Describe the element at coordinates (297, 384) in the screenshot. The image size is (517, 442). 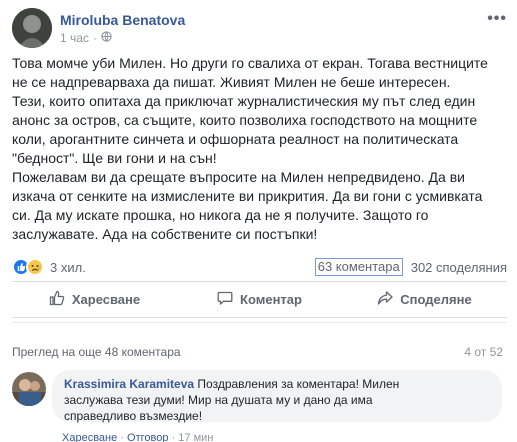
I see `comment-text: Поздравления за коментара! Милен` at that location.